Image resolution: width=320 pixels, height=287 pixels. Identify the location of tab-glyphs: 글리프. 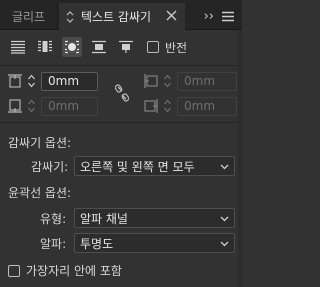
(29, 16).